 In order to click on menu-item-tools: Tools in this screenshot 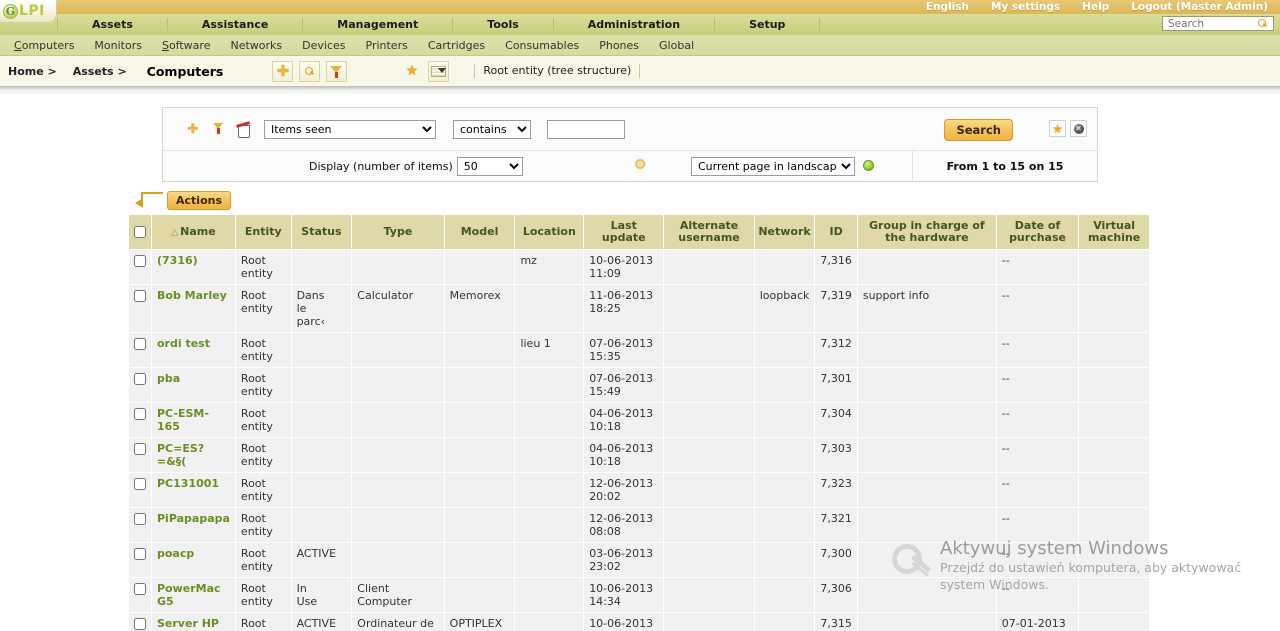, I will do `click(503, 24)`.